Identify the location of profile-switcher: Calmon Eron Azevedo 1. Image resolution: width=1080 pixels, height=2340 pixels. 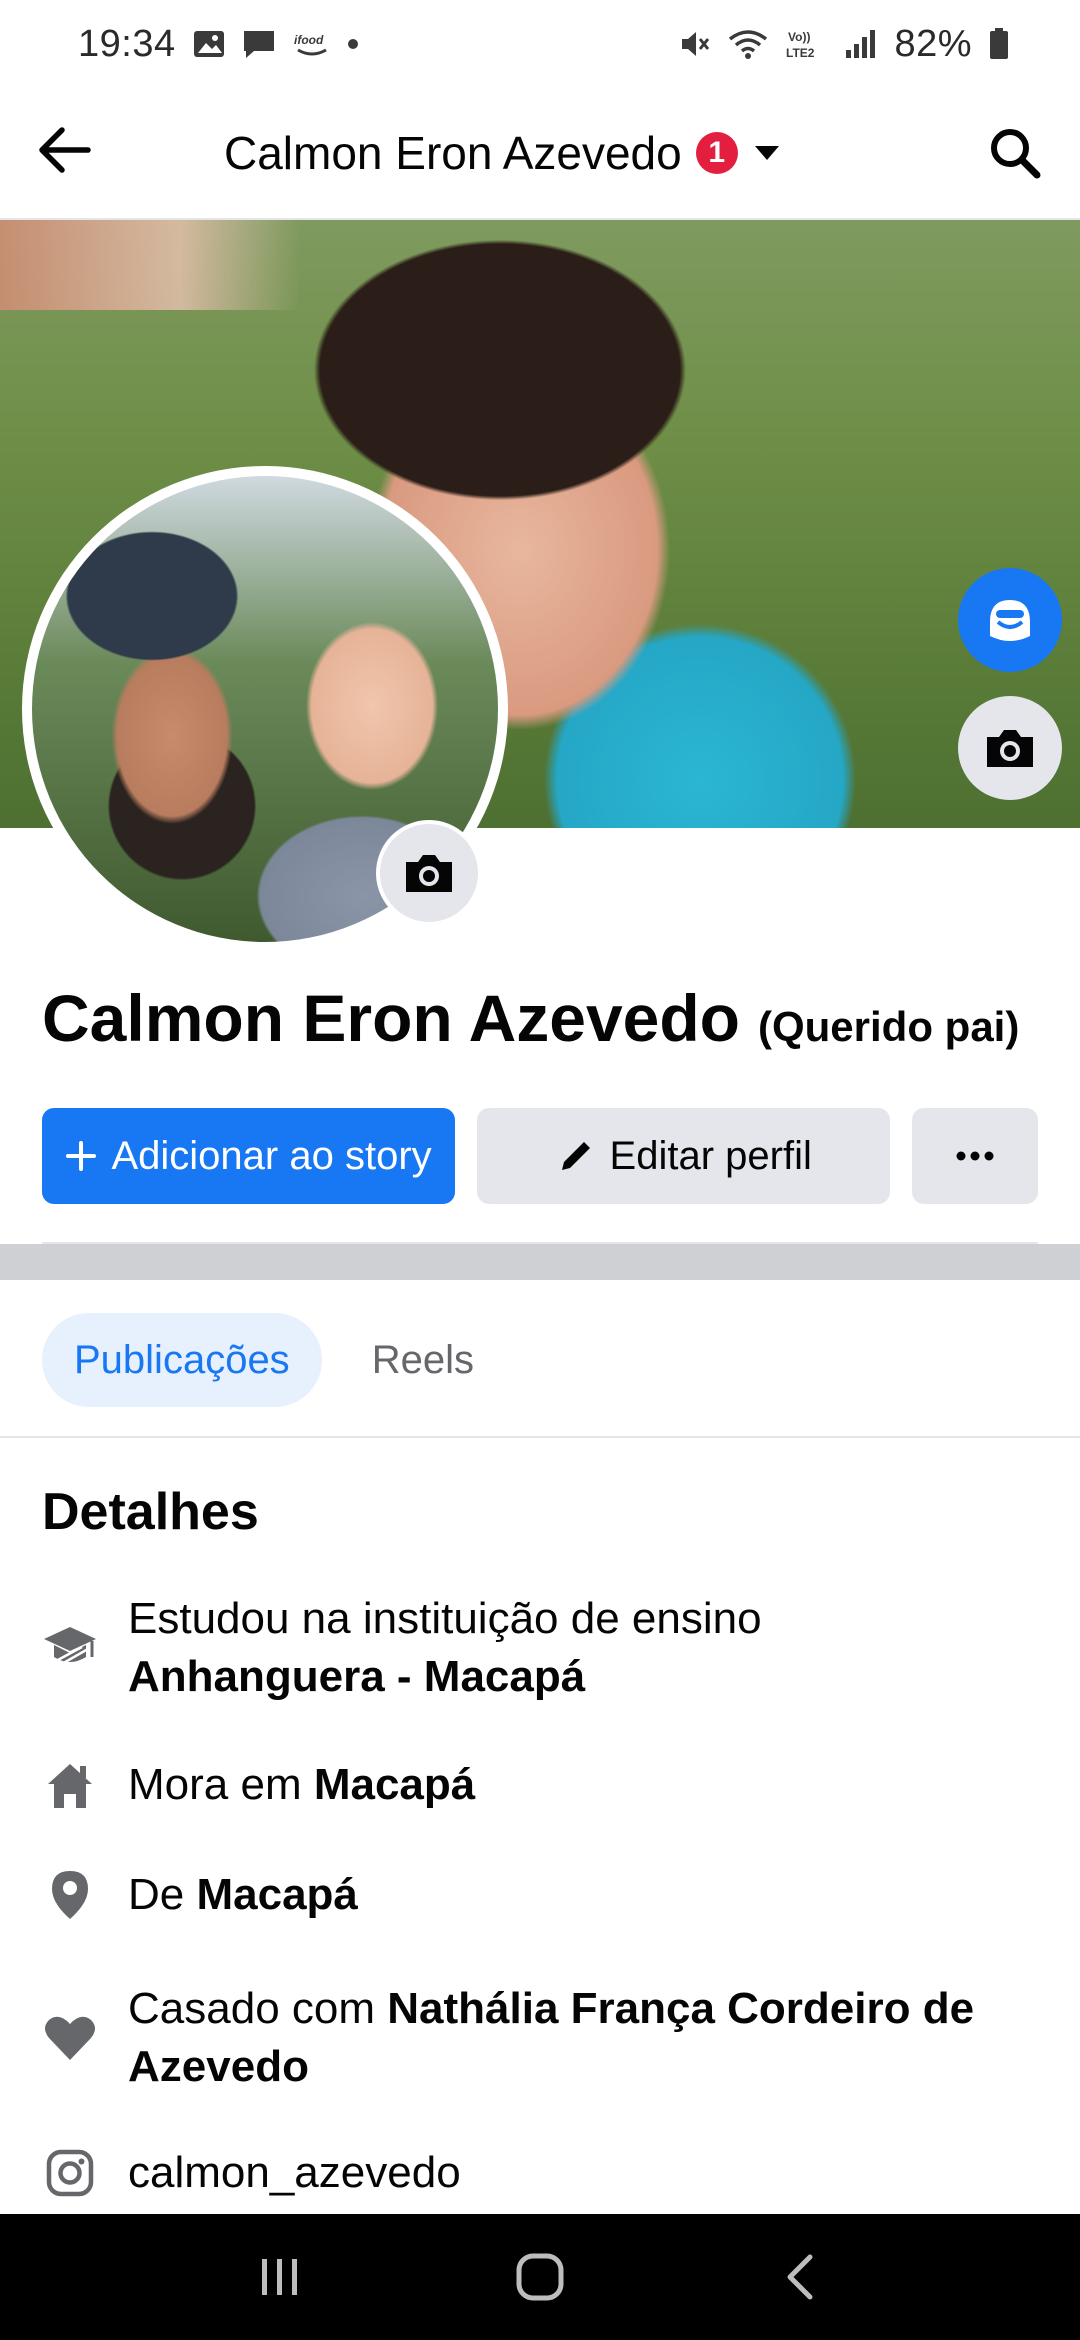
(503, 153).